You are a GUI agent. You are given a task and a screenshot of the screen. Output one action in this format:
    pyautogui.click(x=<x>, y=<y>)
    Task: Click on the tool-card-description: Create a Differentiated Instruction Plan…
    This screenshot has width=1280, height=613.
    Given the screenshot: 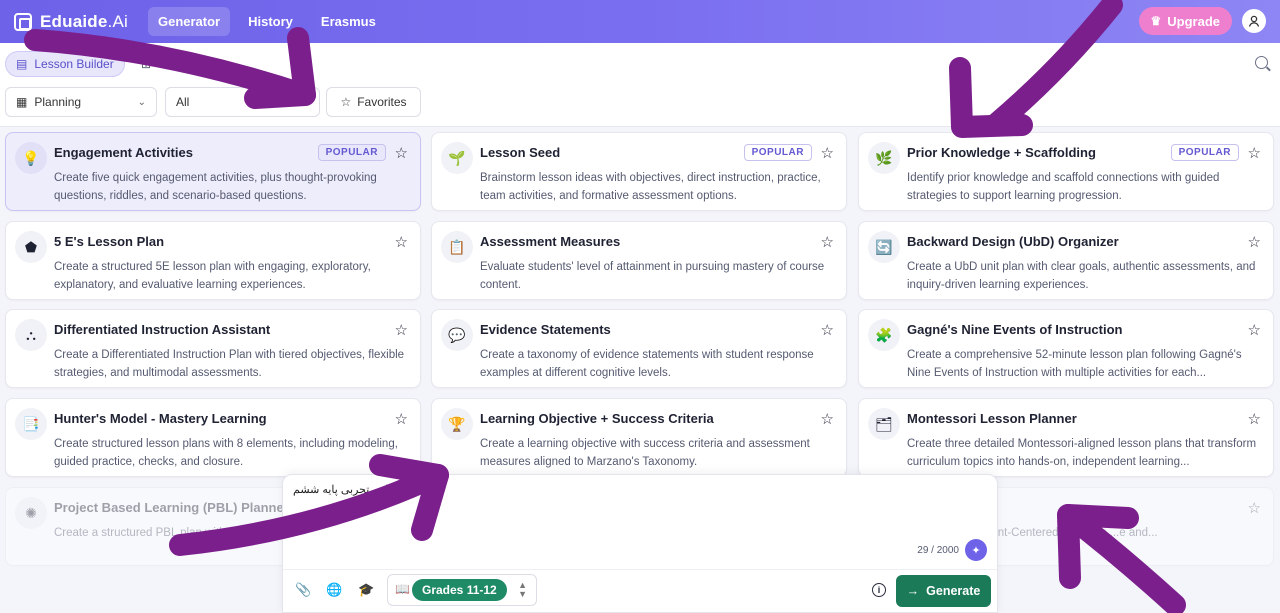 What is the action you would take?
    pyautogui.click(x=229, y=364)
    